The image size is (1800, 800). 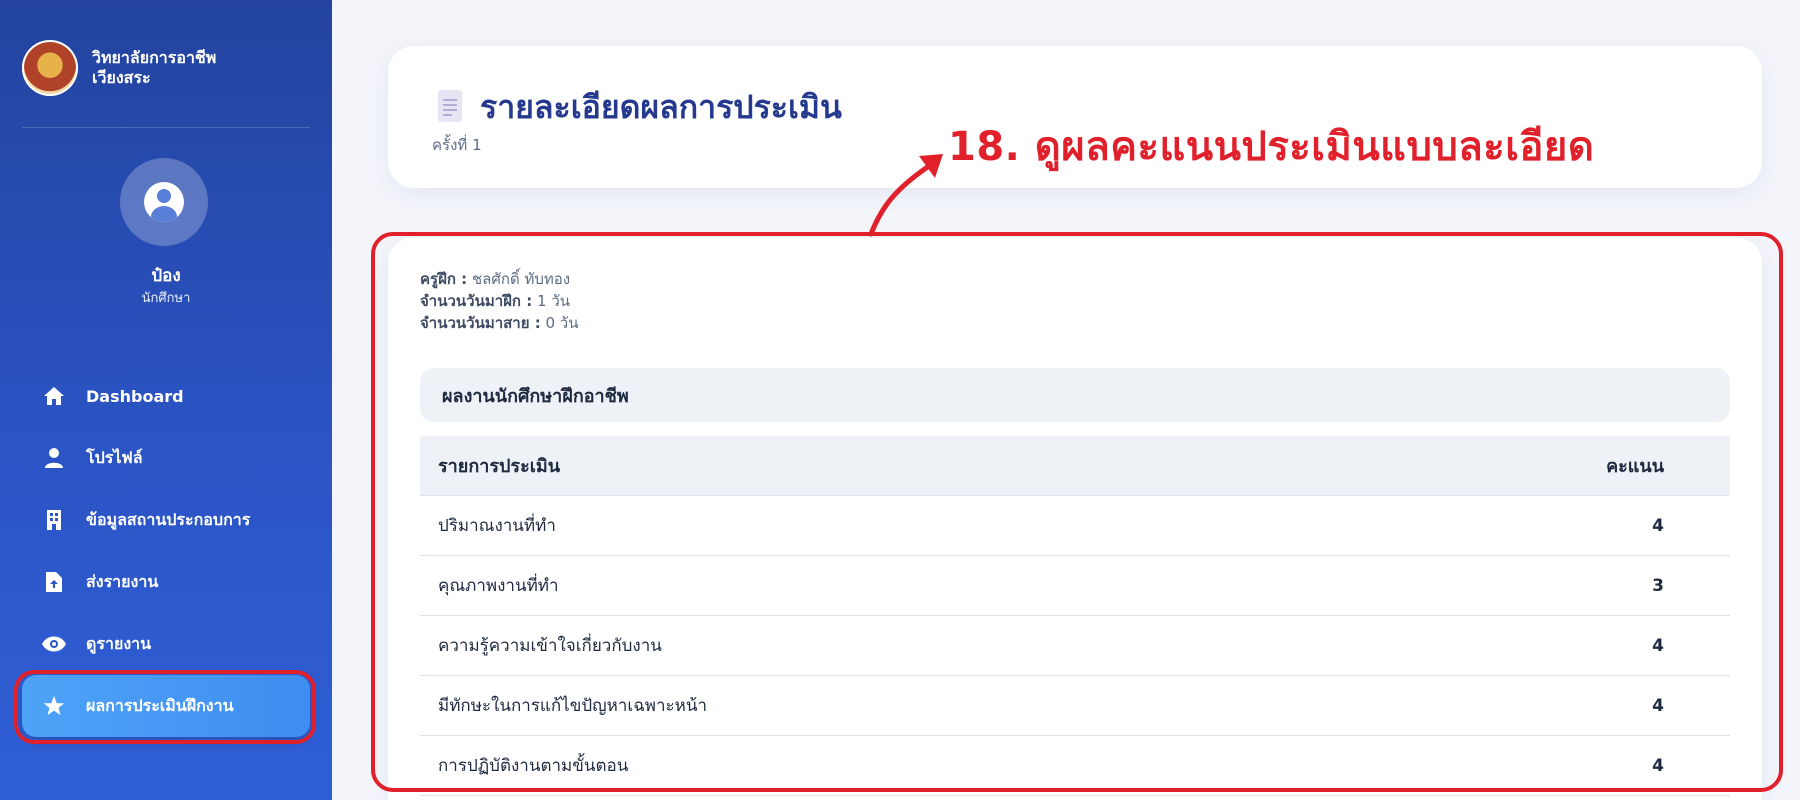 I want to click on sidebar-item-dashboard: Dashboard, so click(x=166, y=396).